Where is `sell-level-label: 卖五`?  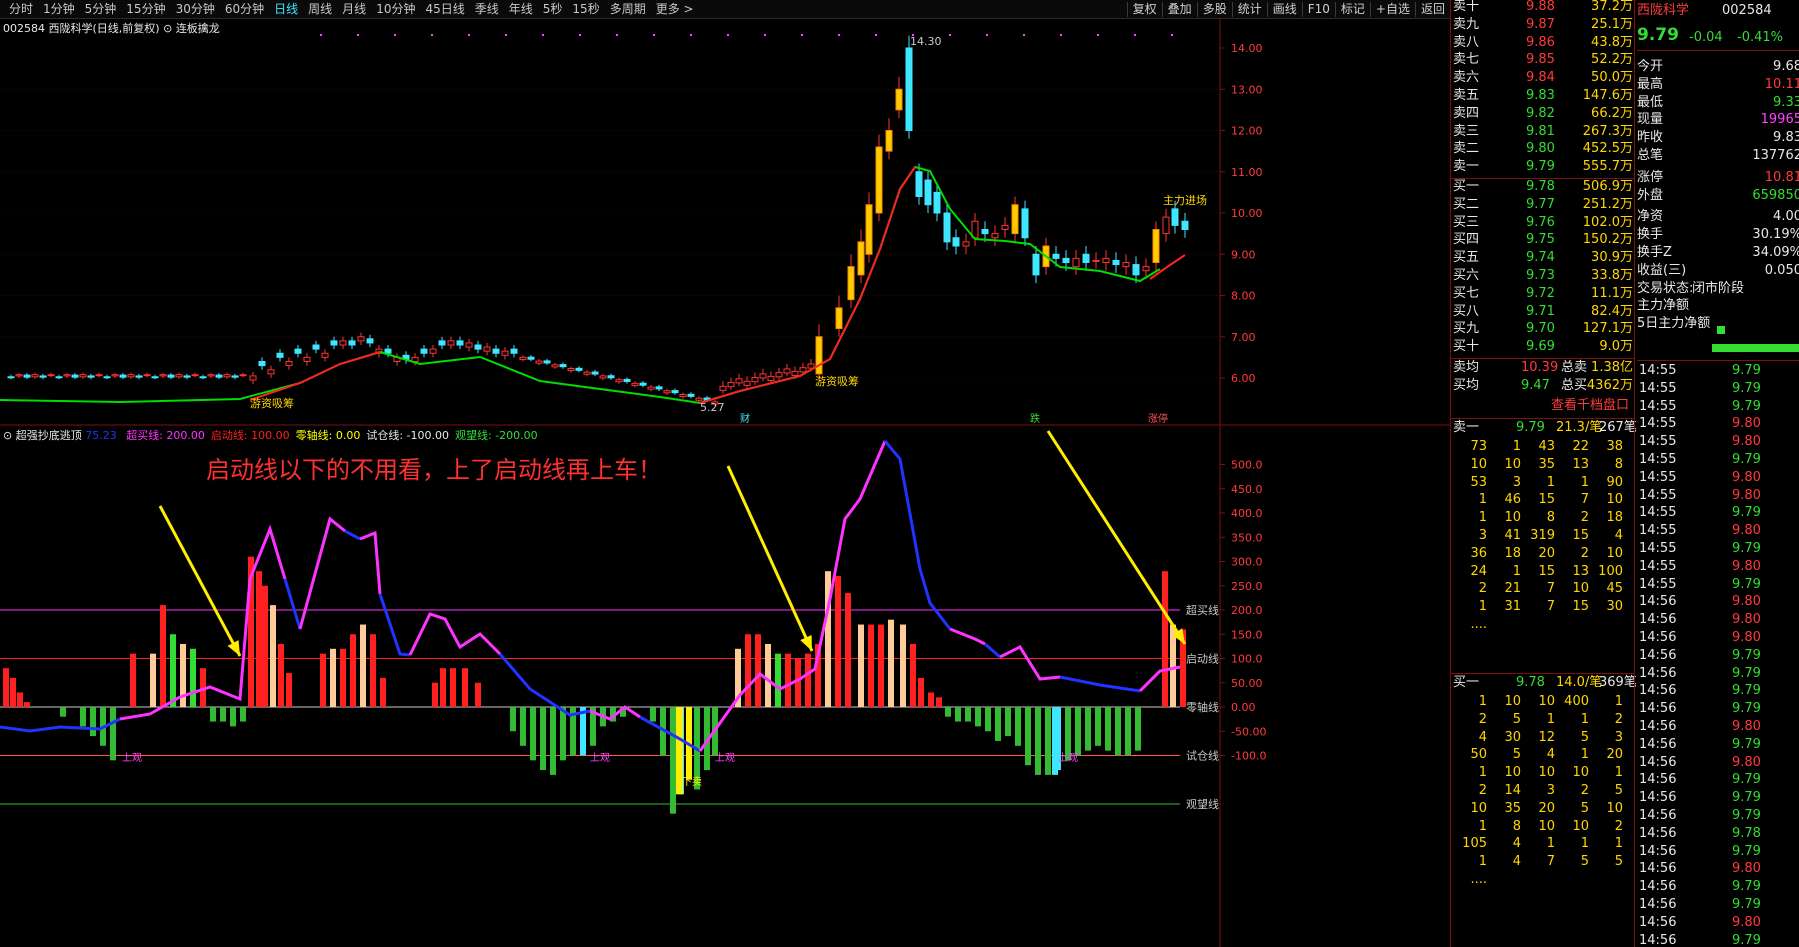
sell-level-label: 卖五 is located at coordinates (1466, 95).